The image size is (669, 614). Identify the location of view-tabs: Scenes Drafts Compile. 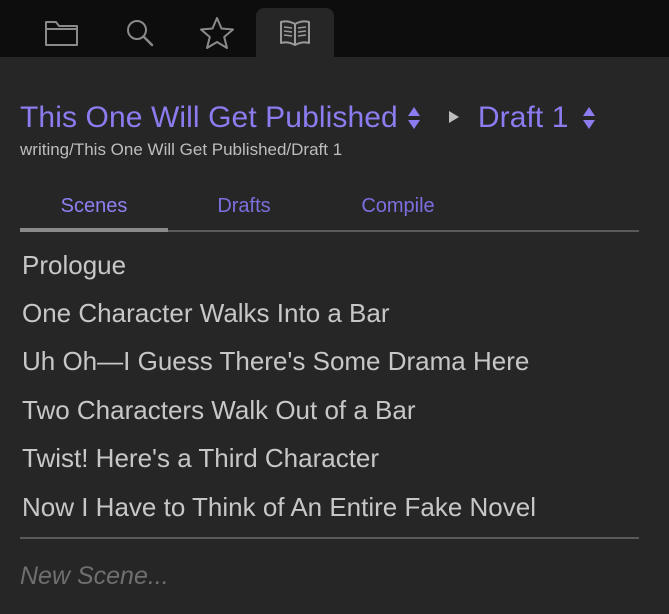
(329, 207).